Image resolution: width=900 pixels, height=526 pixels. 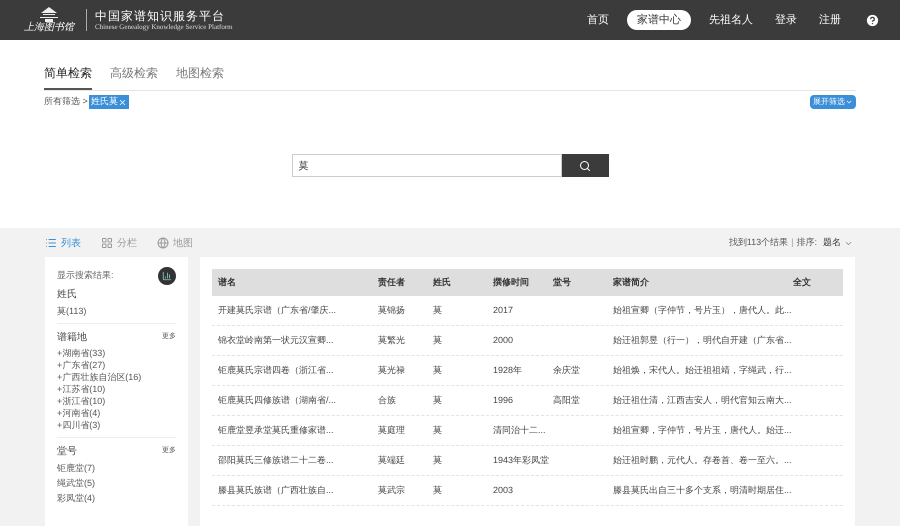 What do you see at coordinates (786, 20) in the screenshot?
I see `nav-link: 登录` at bounding box center [786, 20].